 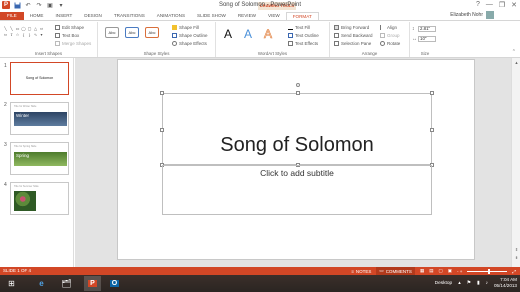 What do you see at coordinates (514, 5) in the screenshot?
I see `close-icon: ✕` at bounding box center [514, 5].